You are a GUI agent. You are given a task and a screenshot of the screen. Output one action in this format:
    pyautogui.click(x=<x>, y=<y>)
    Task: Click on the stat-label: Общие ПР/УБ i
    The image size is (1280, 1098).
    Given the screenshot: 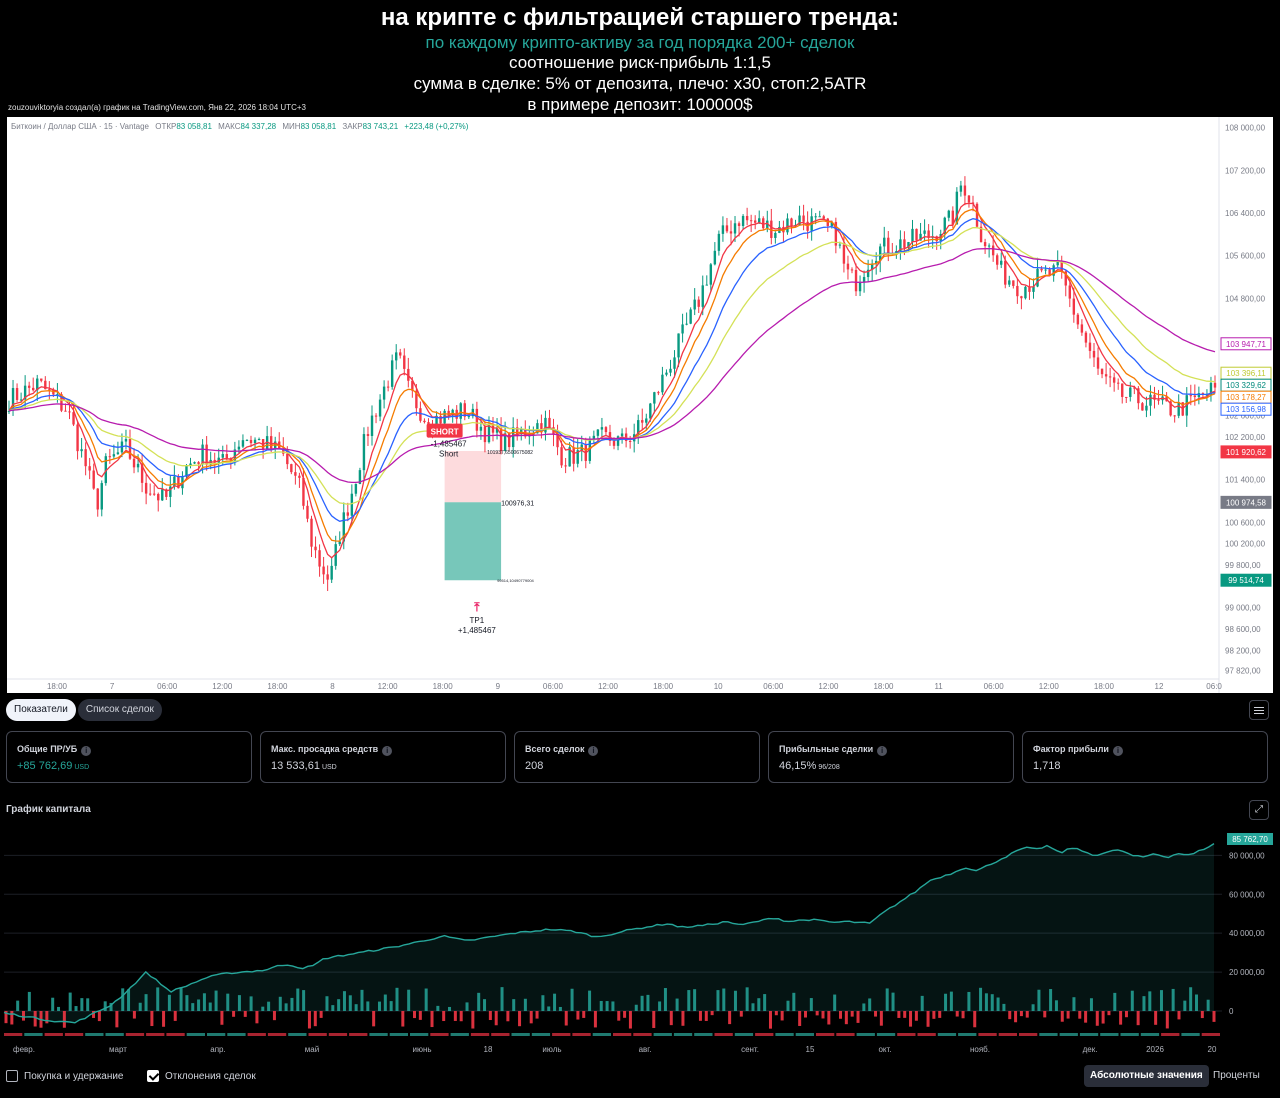 What is the action you would take?
    pyautogui.click(x=54, y=750)
    